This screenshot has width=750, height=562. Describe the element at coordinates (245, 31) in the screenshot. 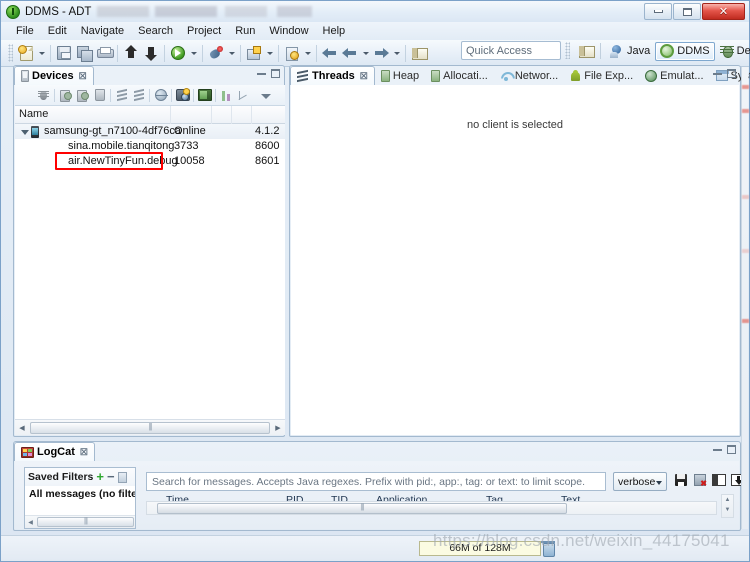

I see `menu-run: Run` at that location.